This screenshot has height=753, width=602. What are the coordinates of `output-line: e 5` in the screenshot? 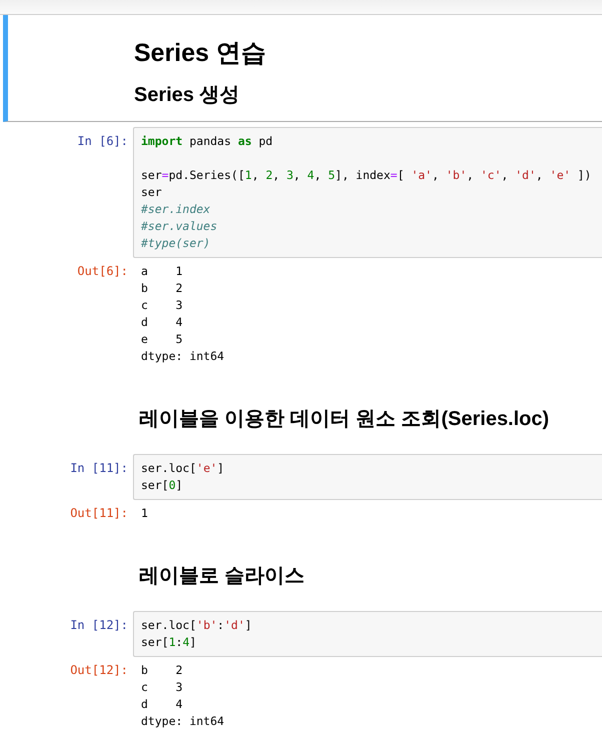 It's located at (162, 339).